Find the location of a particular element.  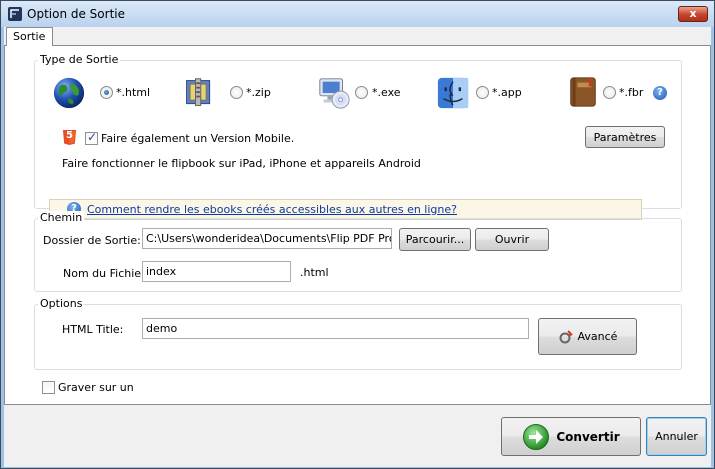

burn-label: Graver sur un is located at coordinates (96, 387).